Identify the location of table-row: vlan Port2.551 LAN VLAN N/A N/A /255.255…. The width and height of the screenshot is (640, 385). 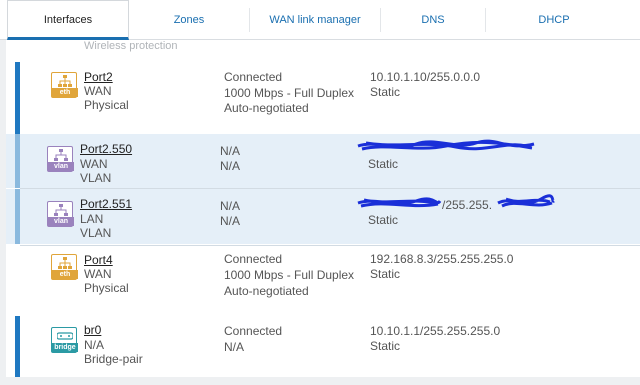
(323, 216).